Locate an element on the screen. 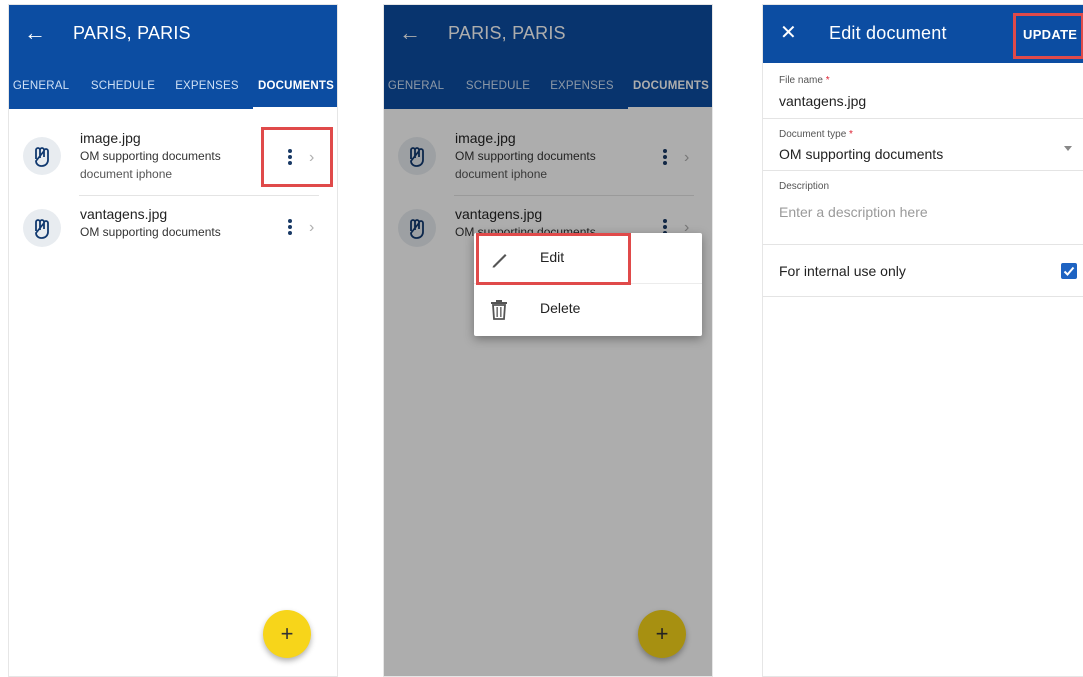 This screenshot has width=1083, height=677. tab-bar: GENERAL SCHEDULE EXPENSES DOCUMENTS is located at coordinates (173, 86).